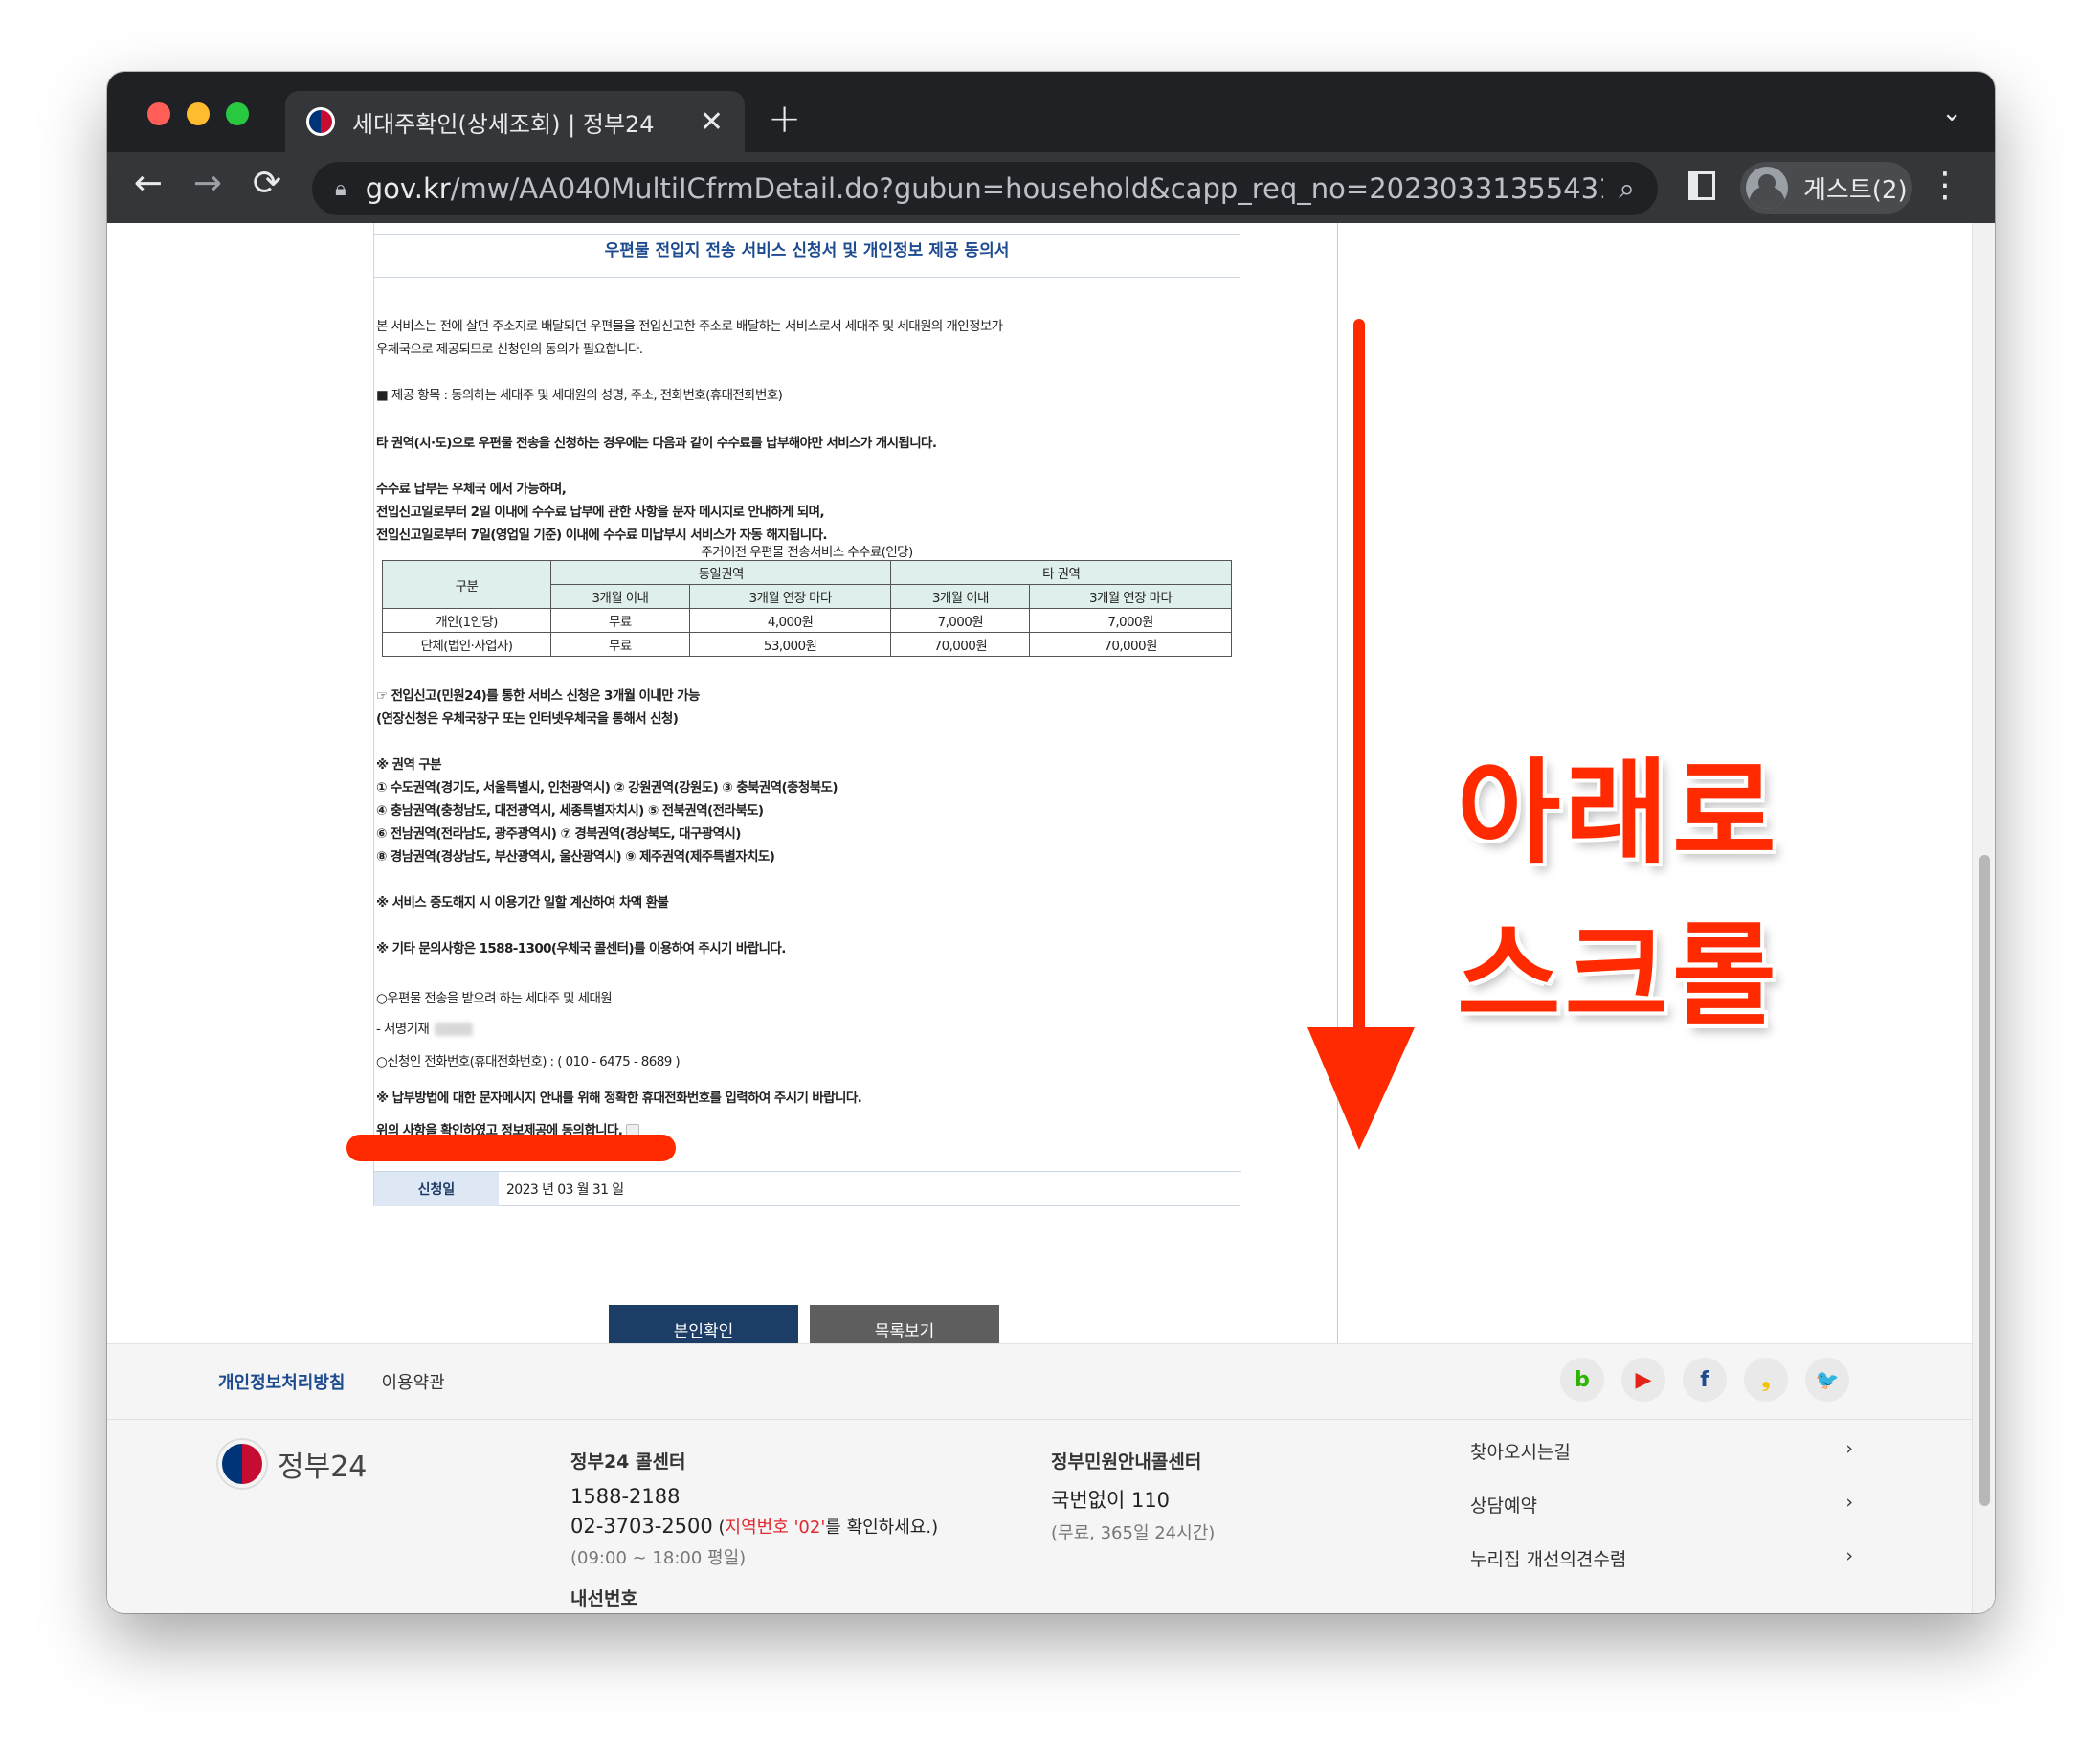 This screenshot has height=1754, width=2100. What do you see at coordinates (1661, 1572) in the screenshot?
I see `footer-link-feedback: 누리집 개선의견수렴 ›` at bounding box center [1661, 1572].